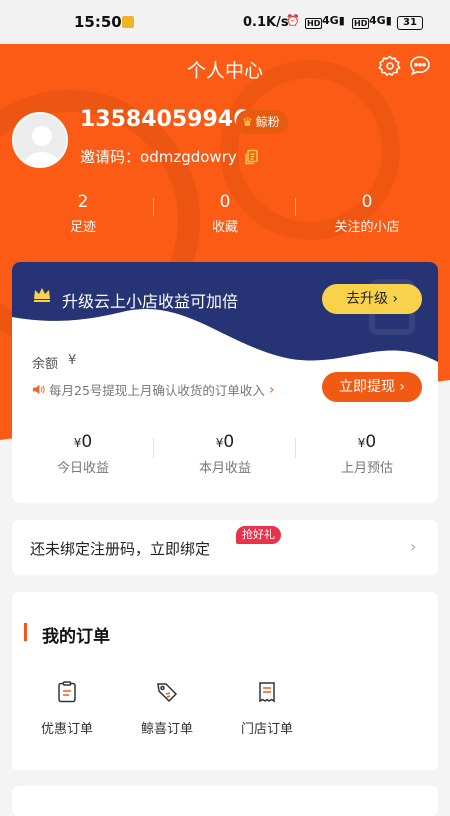 The height and width of the screenshot is (816, 450). What do you see at coordinates (410, 23) in the screenshot?
I see `battery-icon: 31` at bounding box center [410, 23].